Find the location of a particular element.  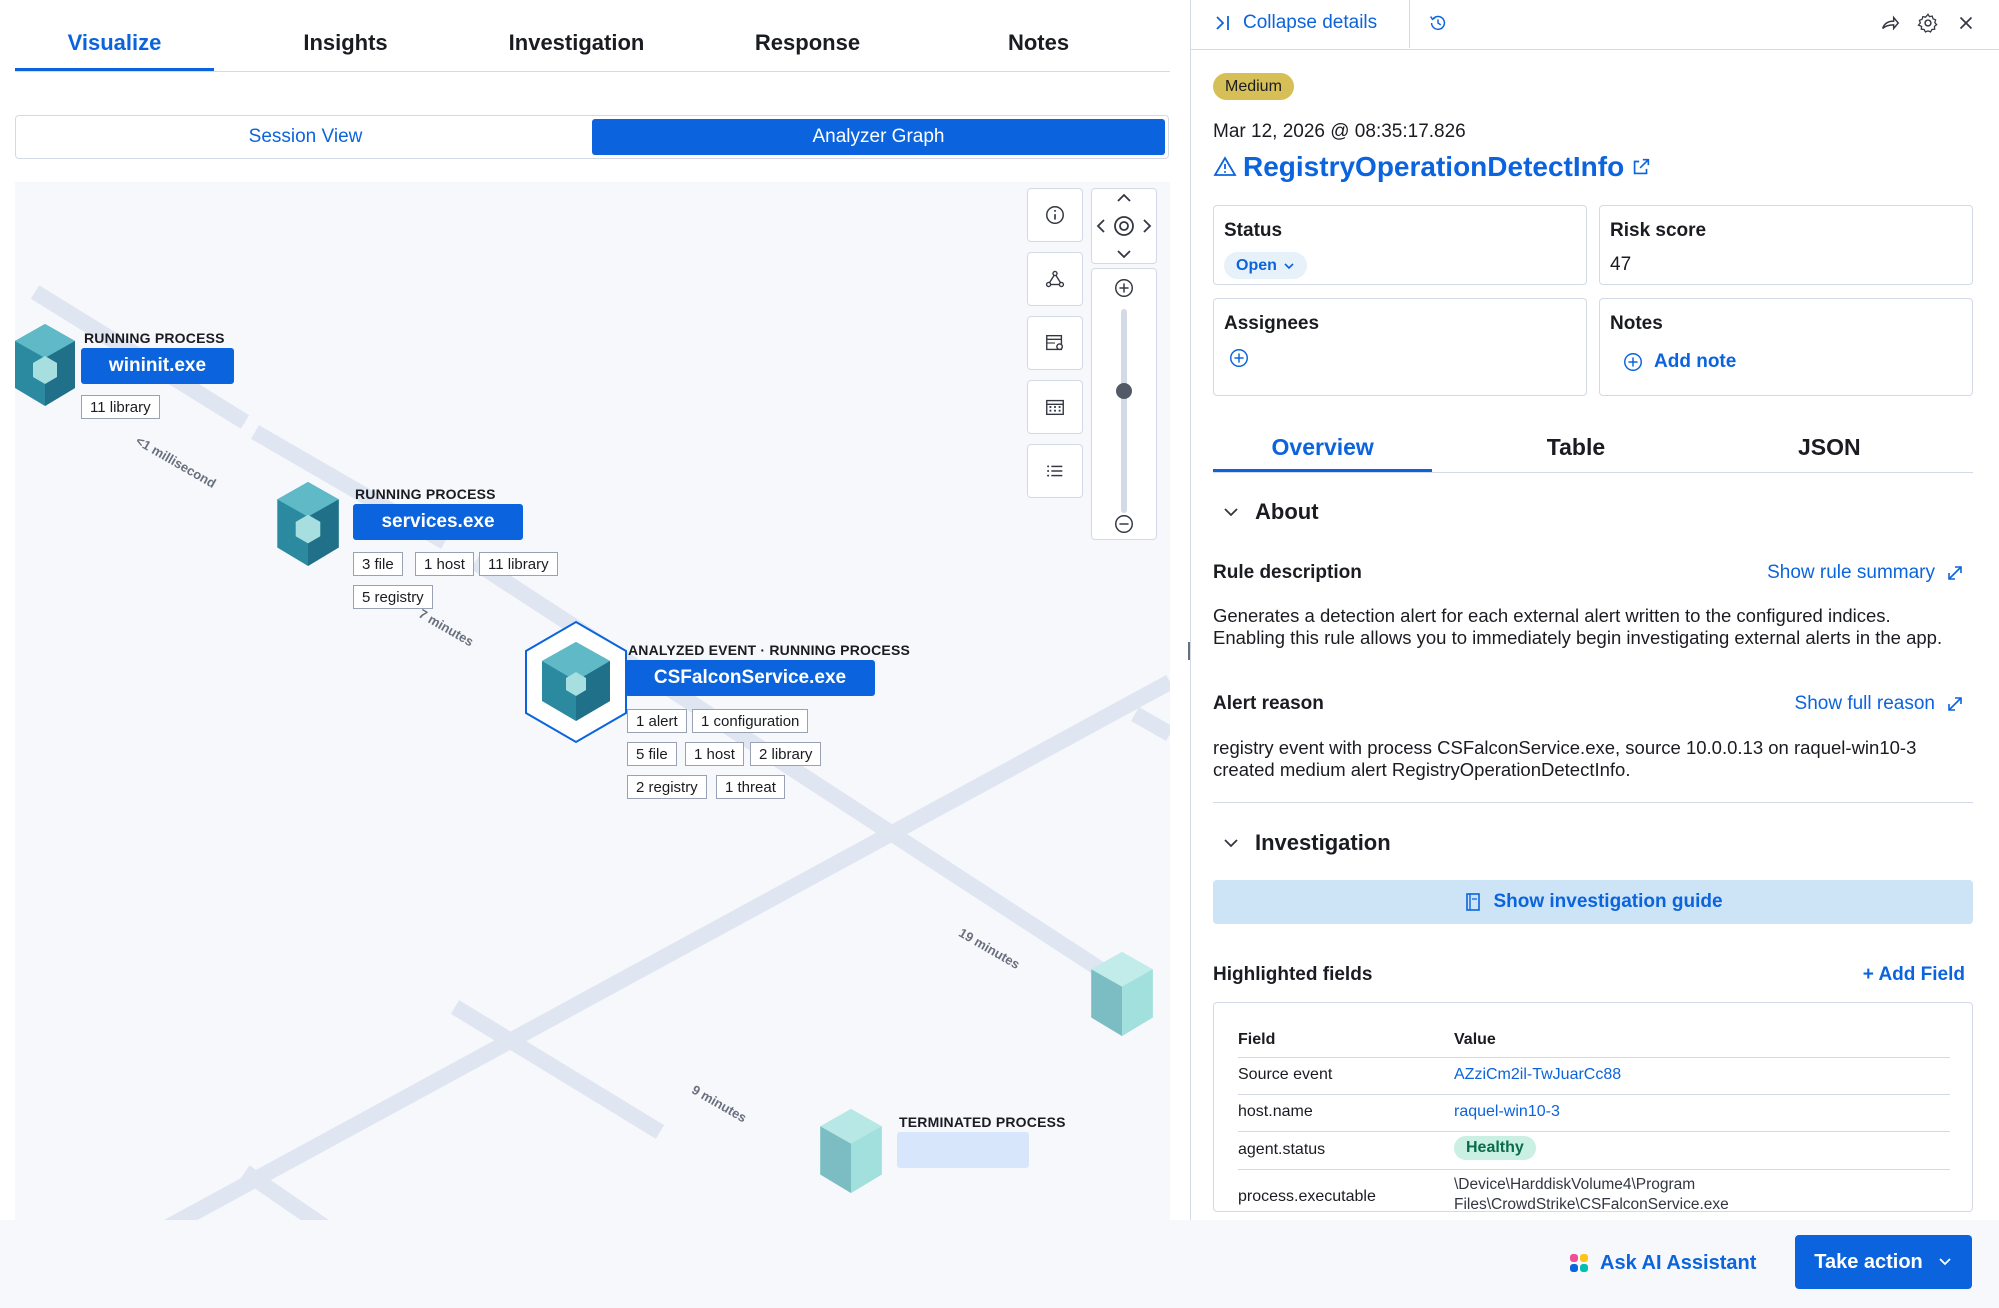

share-icon is located at coordinates (1890, 23).